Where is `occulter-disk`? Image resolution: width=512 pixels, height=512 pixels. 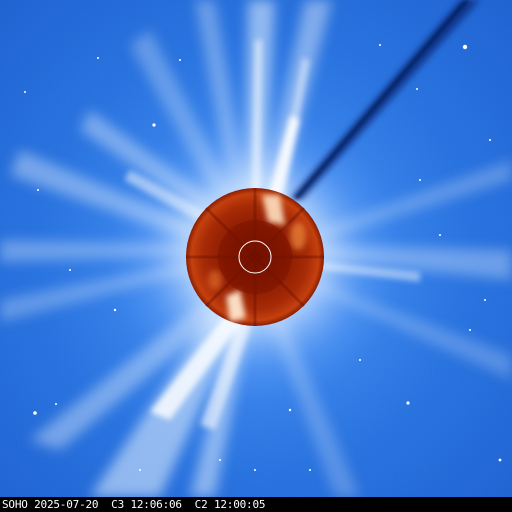
occulter-disk is located at coordinates (255, 257).